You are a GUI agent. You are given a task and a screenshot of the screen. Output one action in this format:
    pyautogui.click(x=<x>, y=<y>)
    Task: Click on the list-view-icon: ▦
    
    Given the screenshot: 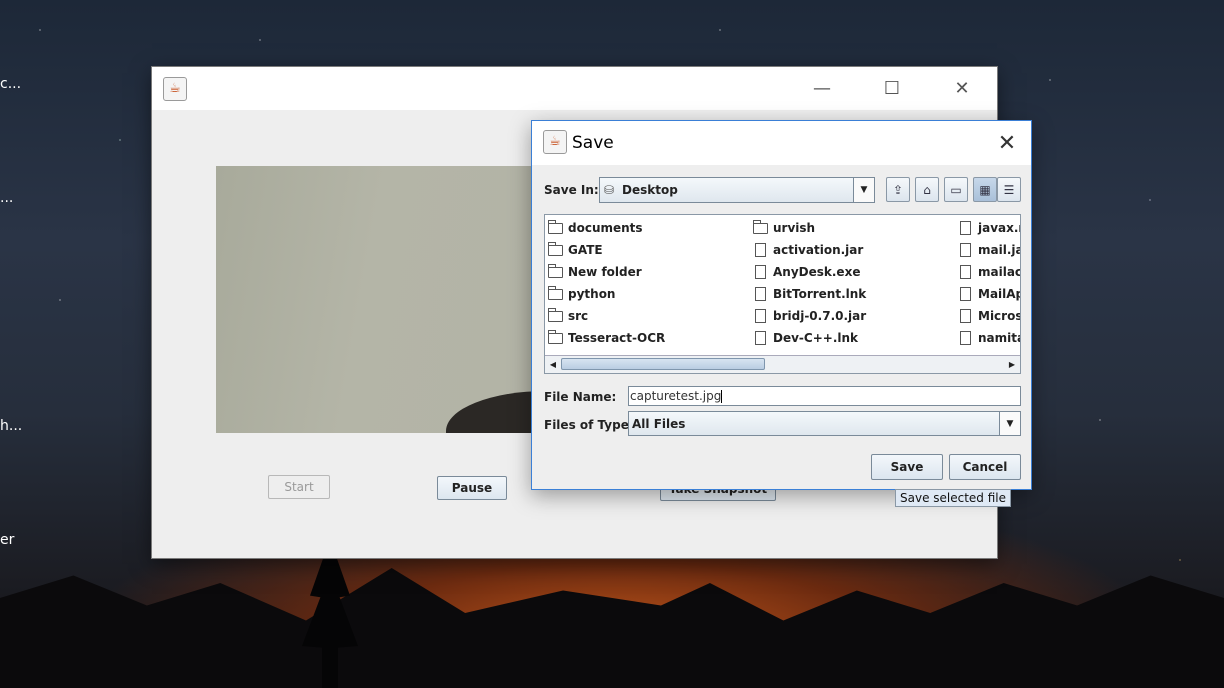 What is the action you would take?
    pyautogui.click(x=985, y=189)
    